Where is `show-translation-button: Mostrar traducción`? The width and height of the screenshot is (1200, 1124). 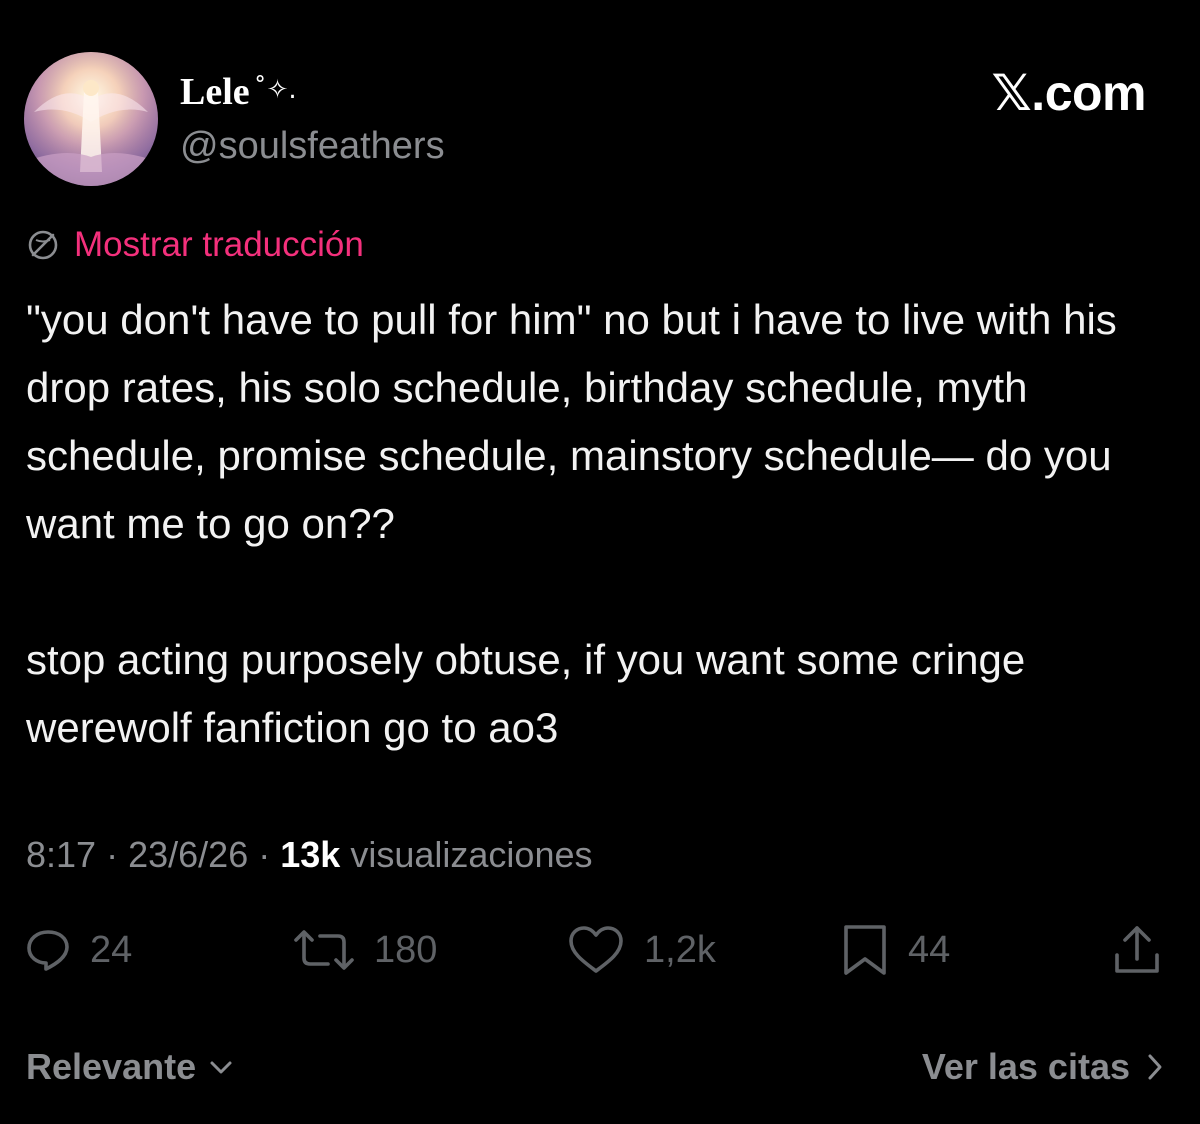
show-translation-button: Mostrar traducción is located at coordinates (195, 245).